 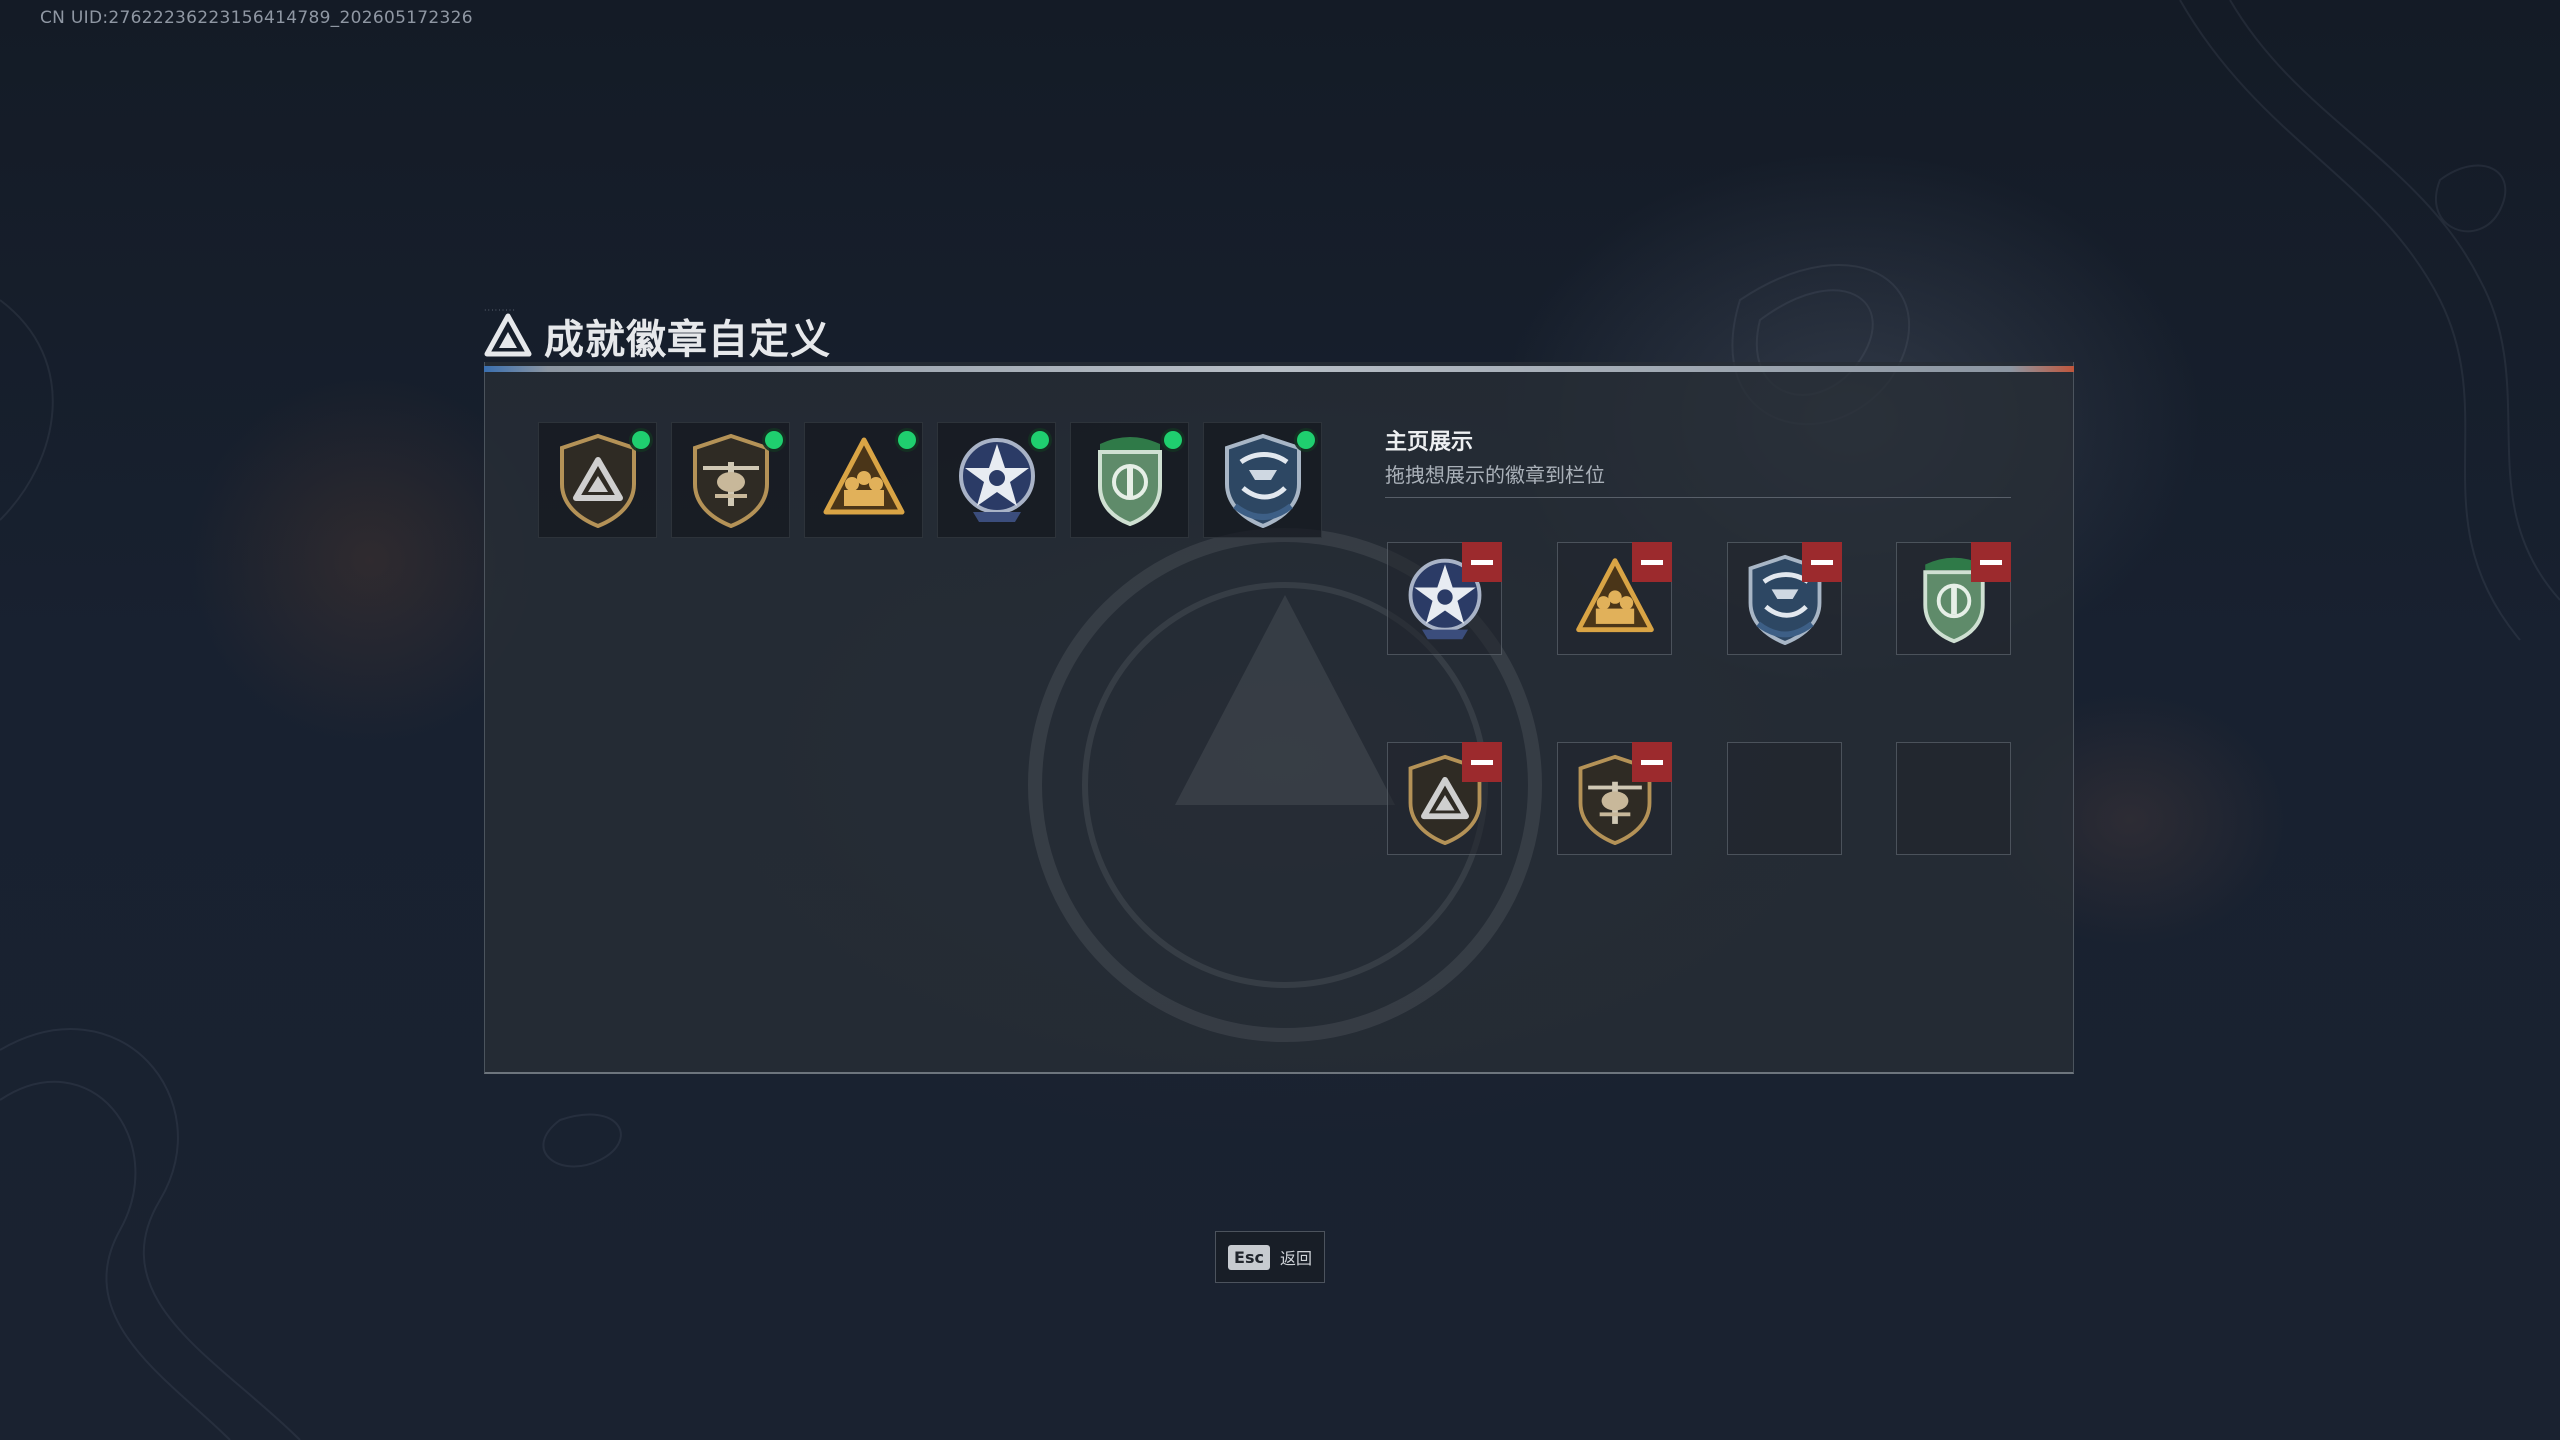 I want to click on owned-badge-star, so click(x=996, y=480).